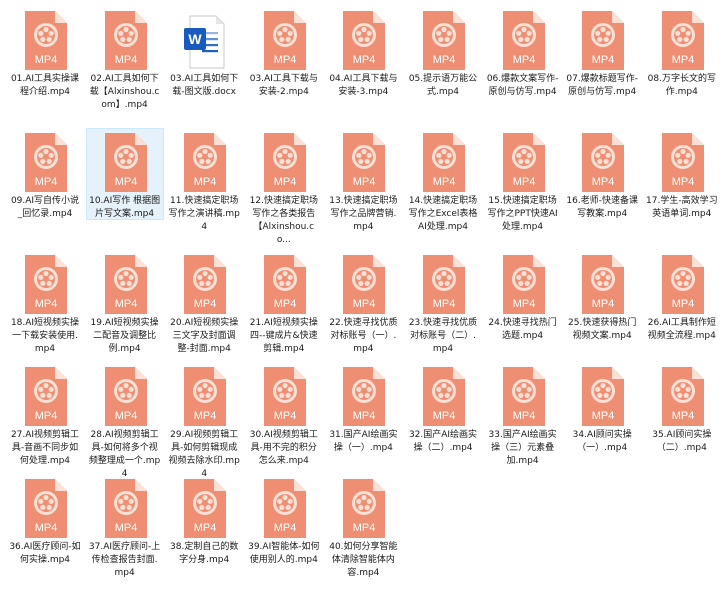 The image size is (720, 613). I want to click on file-item: MP4 10.AI写作 根据图片写文案.mp4, so click(124, 174).